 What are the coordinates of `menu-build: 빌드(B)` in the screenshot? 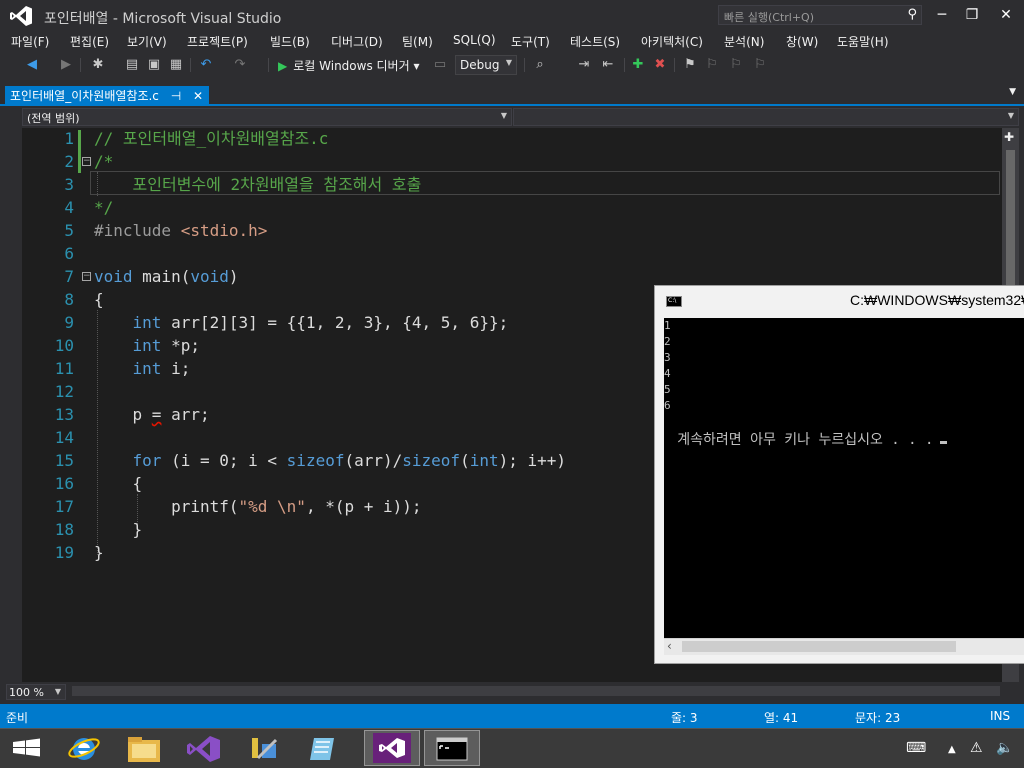 It's located at (290, 41).